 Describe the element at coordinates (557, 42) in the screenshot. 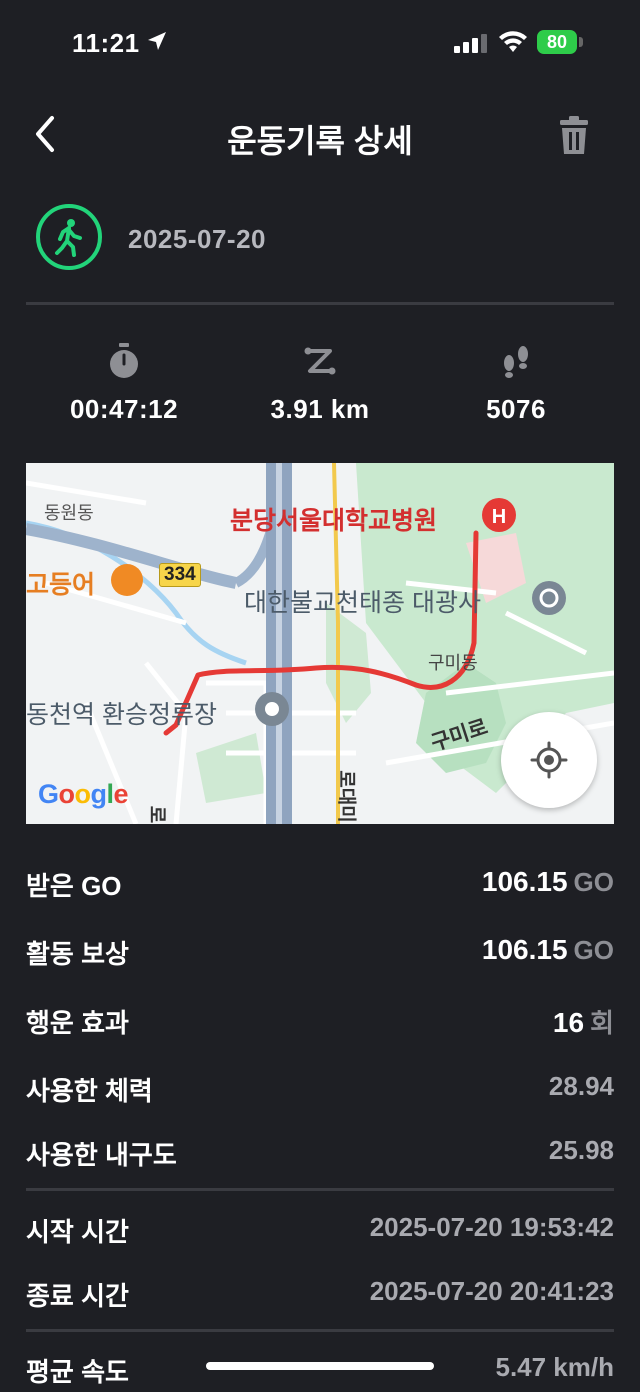

I see `battery-icon: 80` at that location.